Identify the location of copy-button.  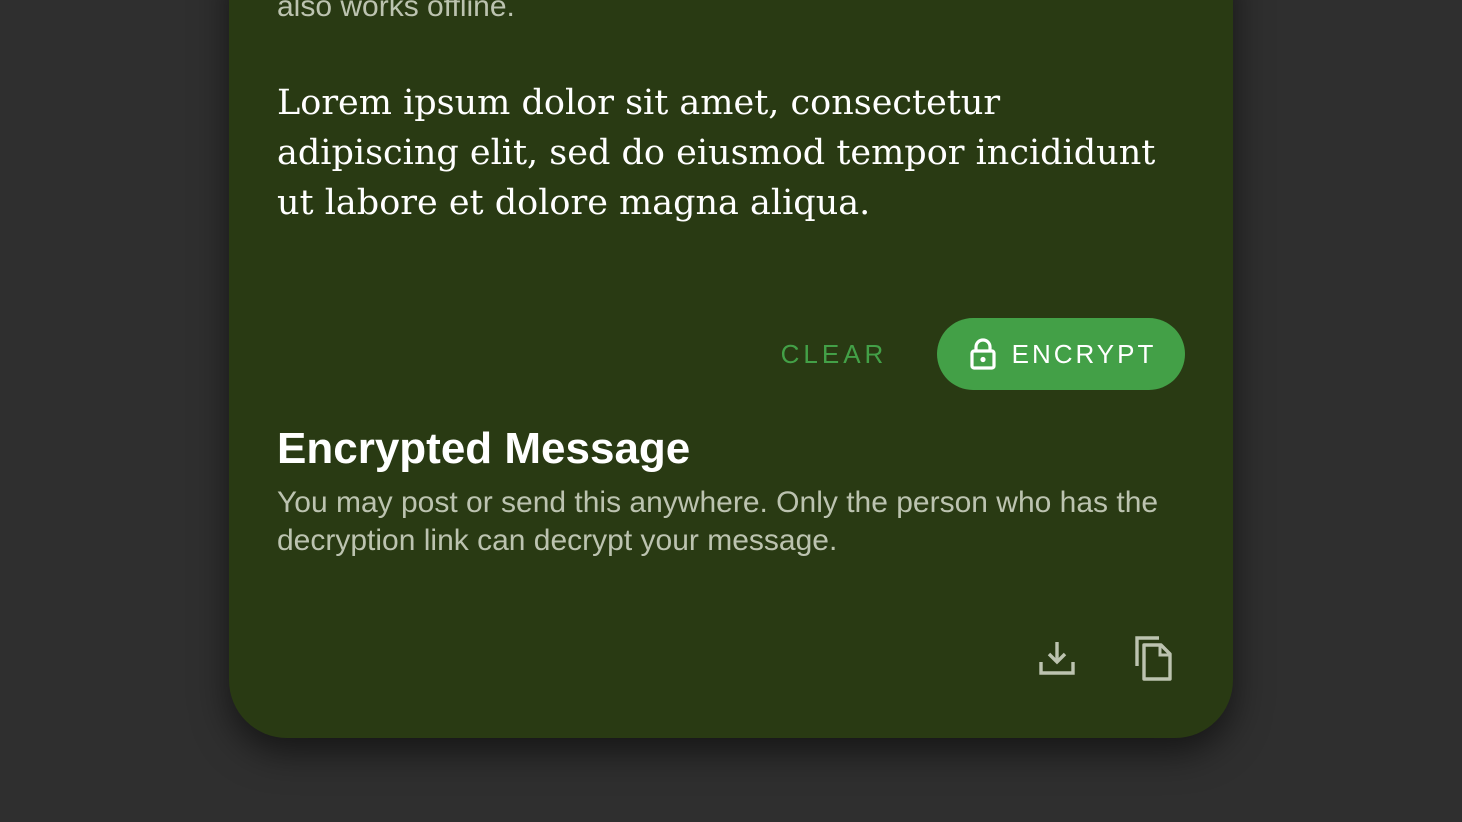
(1152, 658).